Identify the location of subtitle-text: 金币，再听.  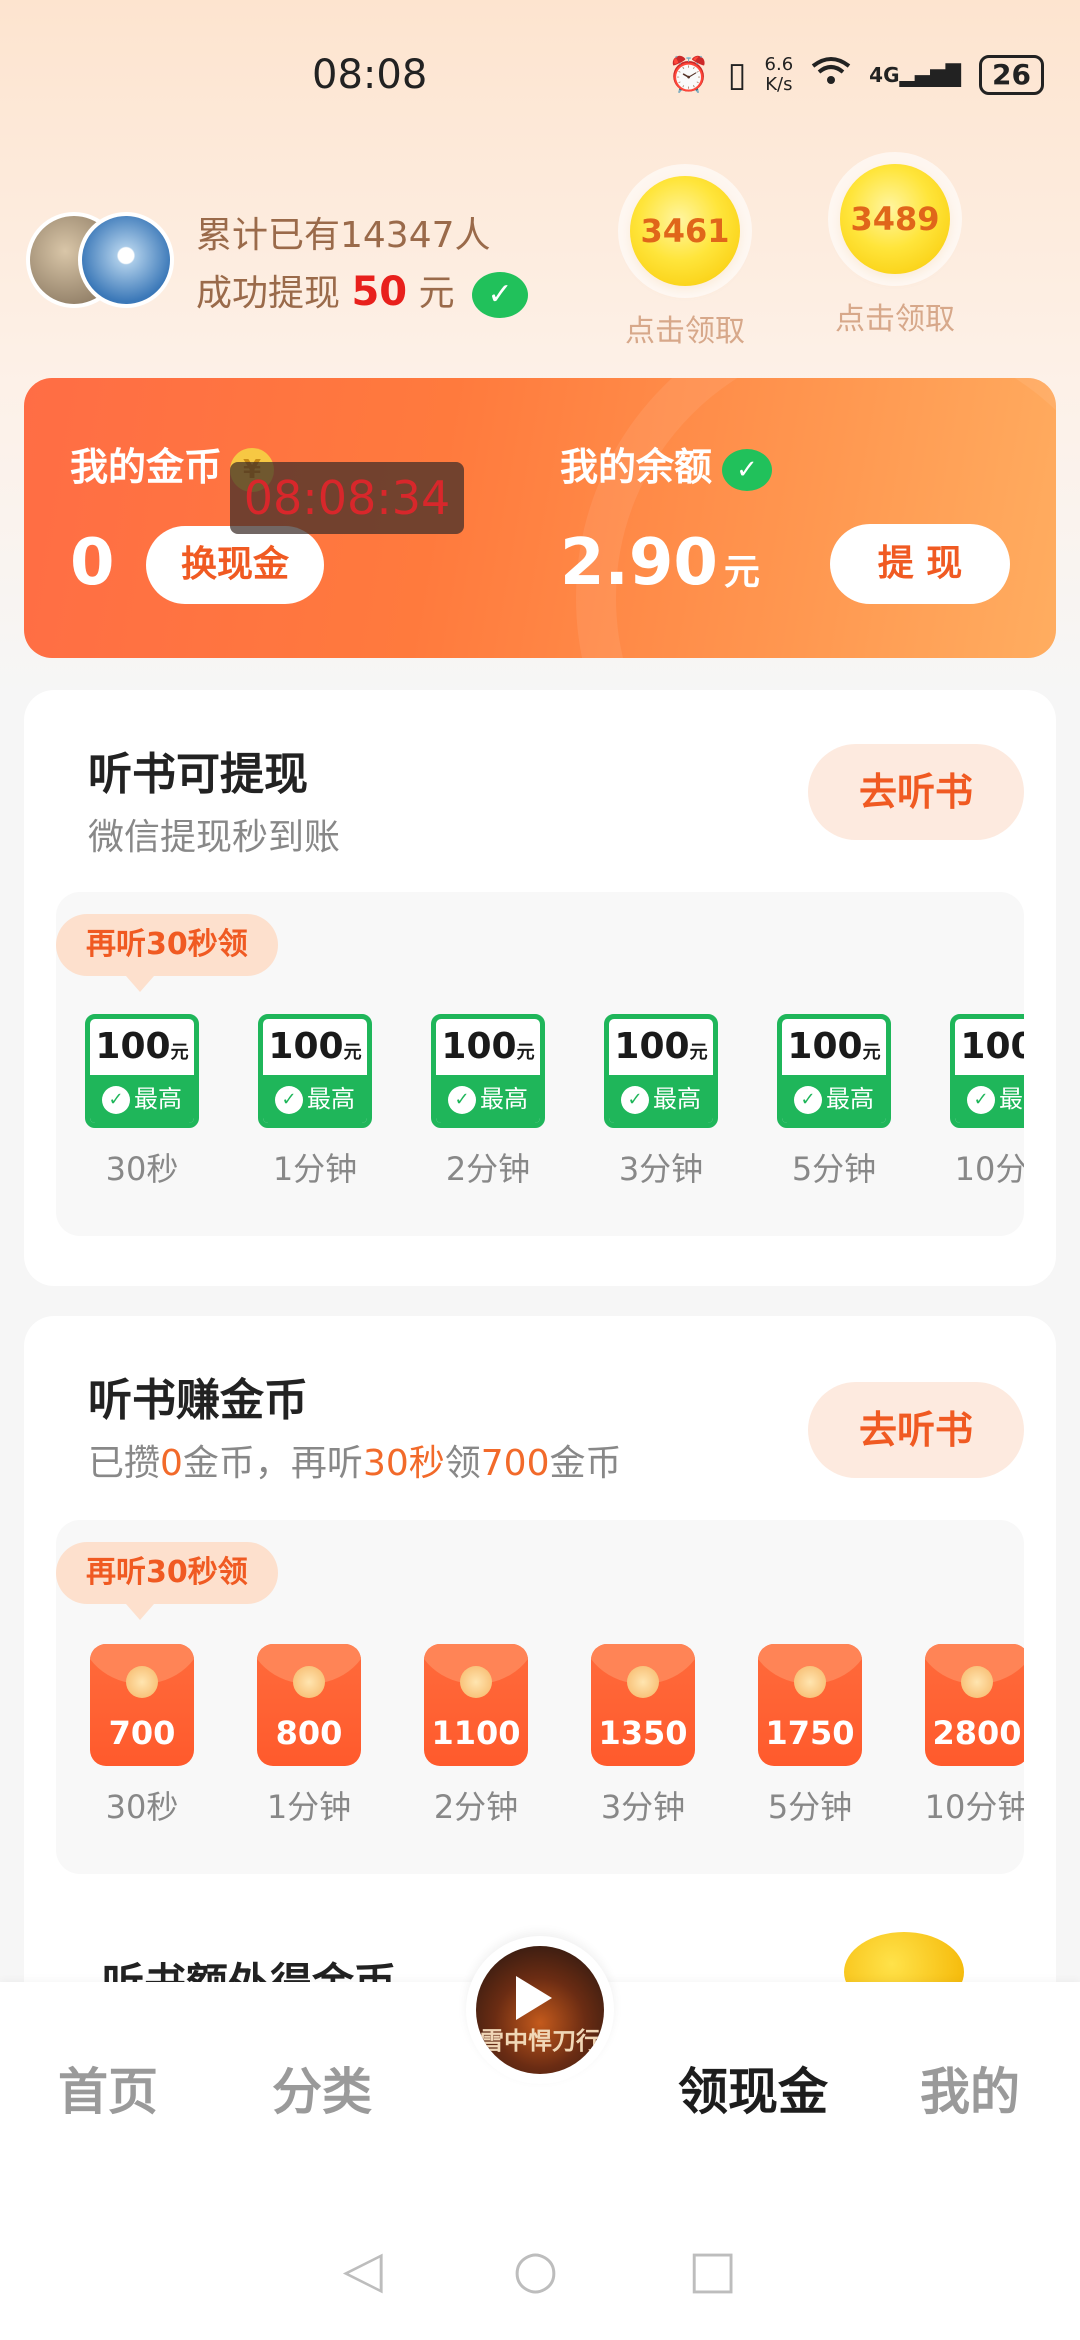
(272, 1463).